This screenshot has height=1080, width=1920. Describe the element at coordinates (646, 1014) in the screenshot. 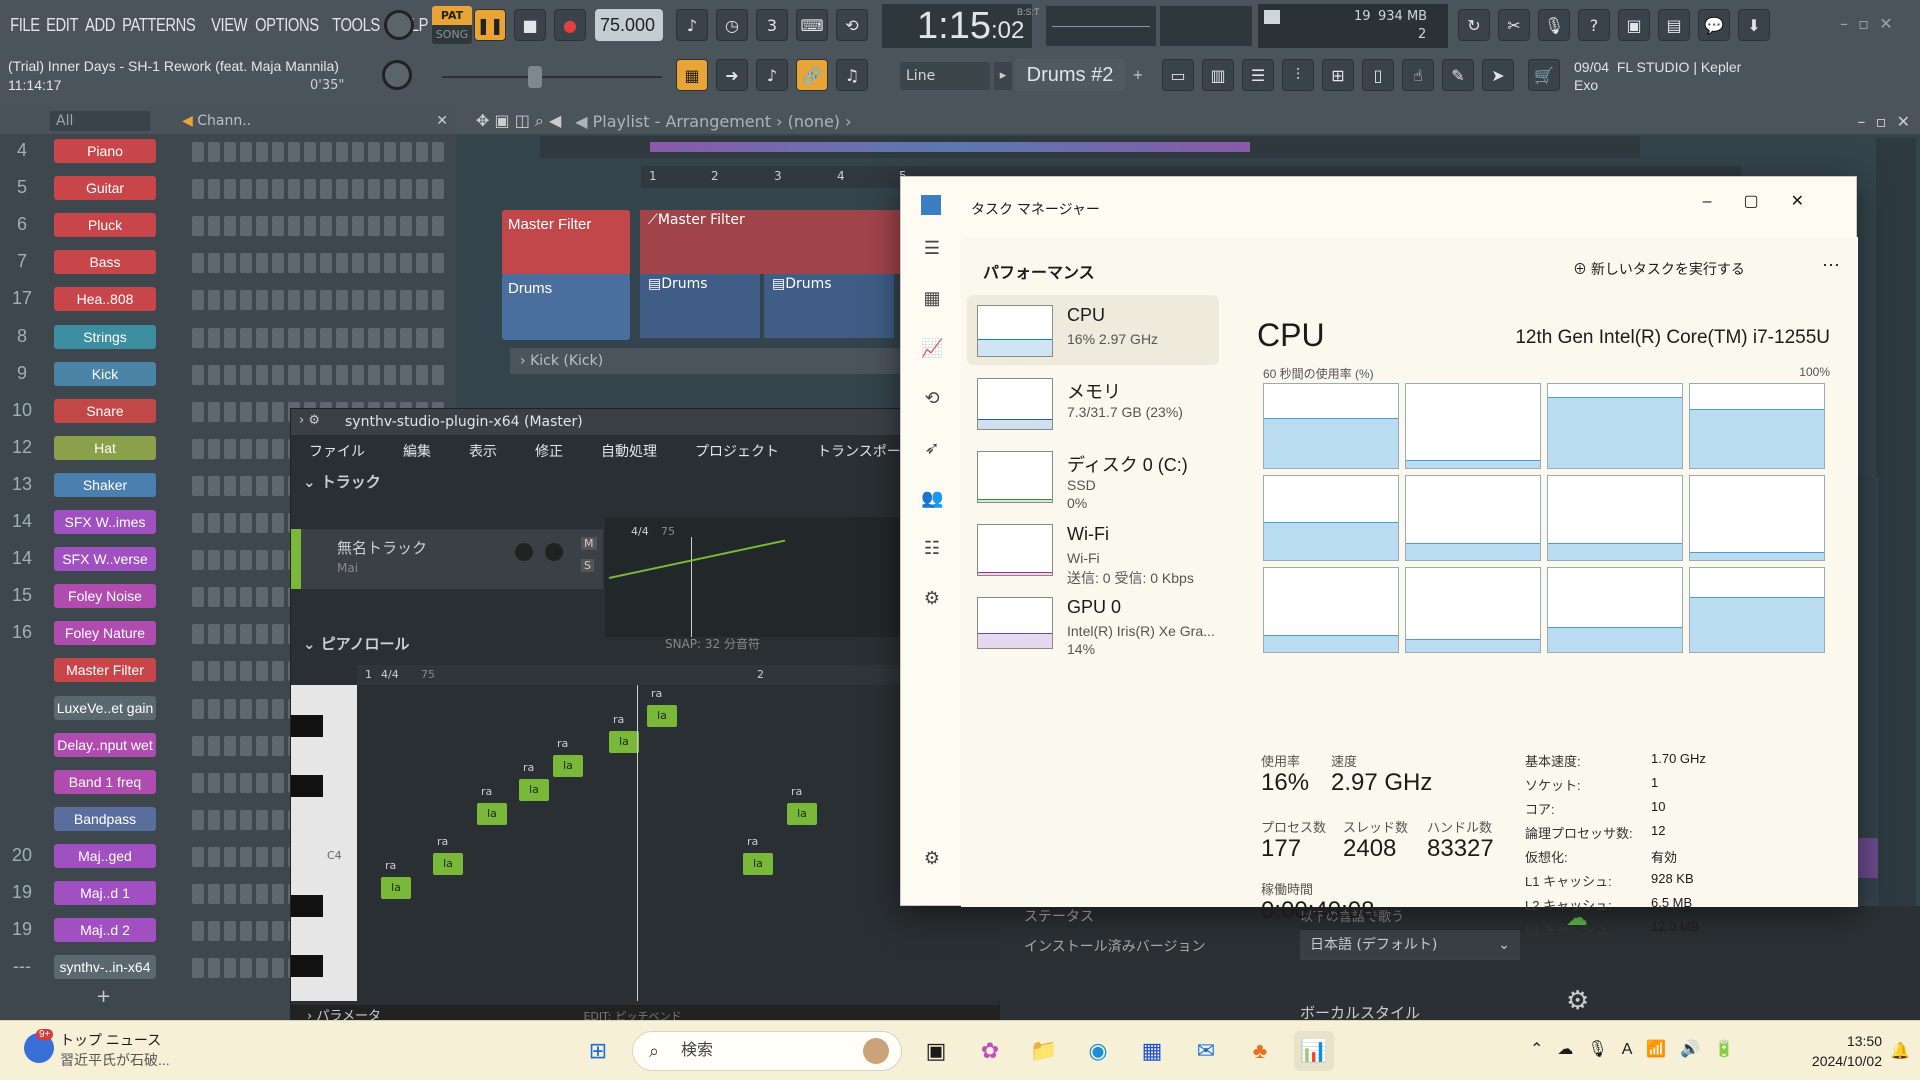

I see `parameters-section: › パラメータ EDIT: ピッチベンド` at that location.